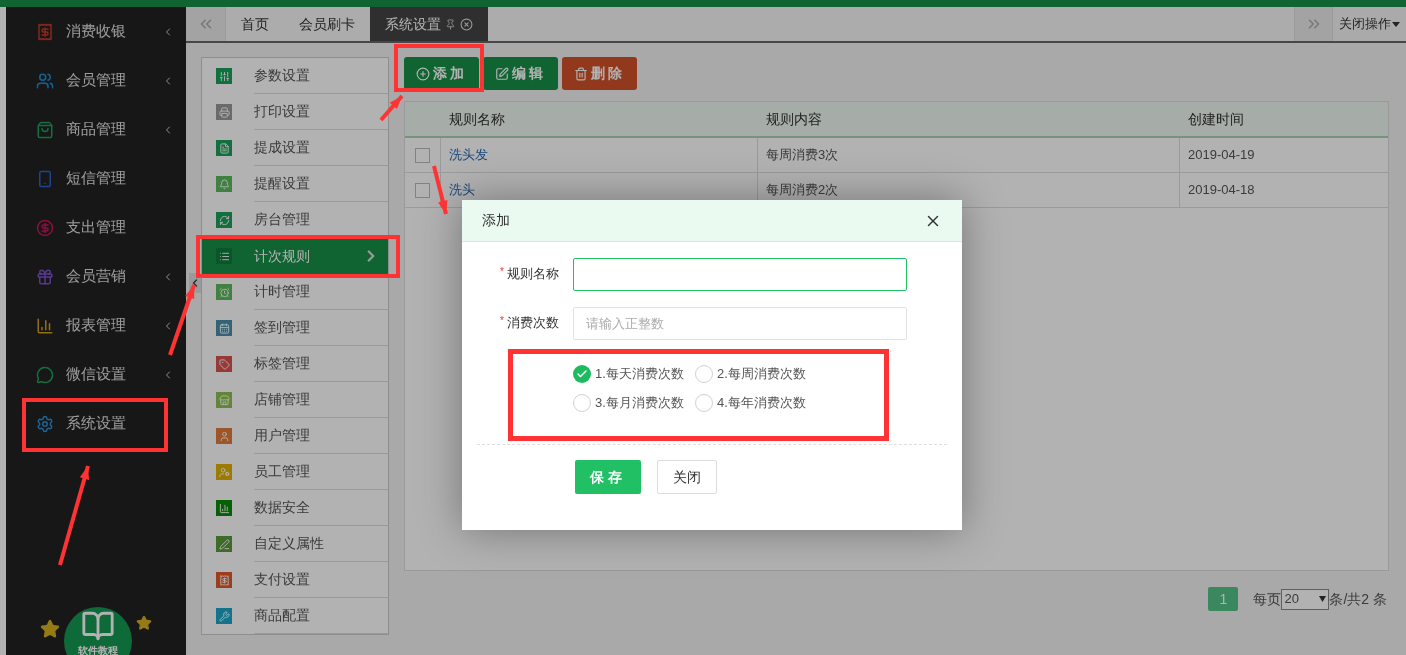 The height and width of the screenshot is (655, 1406). What do you see at coordinates (45, 423) in the screenshot?
I see `settings-icon` at bounding box center [45, 423].